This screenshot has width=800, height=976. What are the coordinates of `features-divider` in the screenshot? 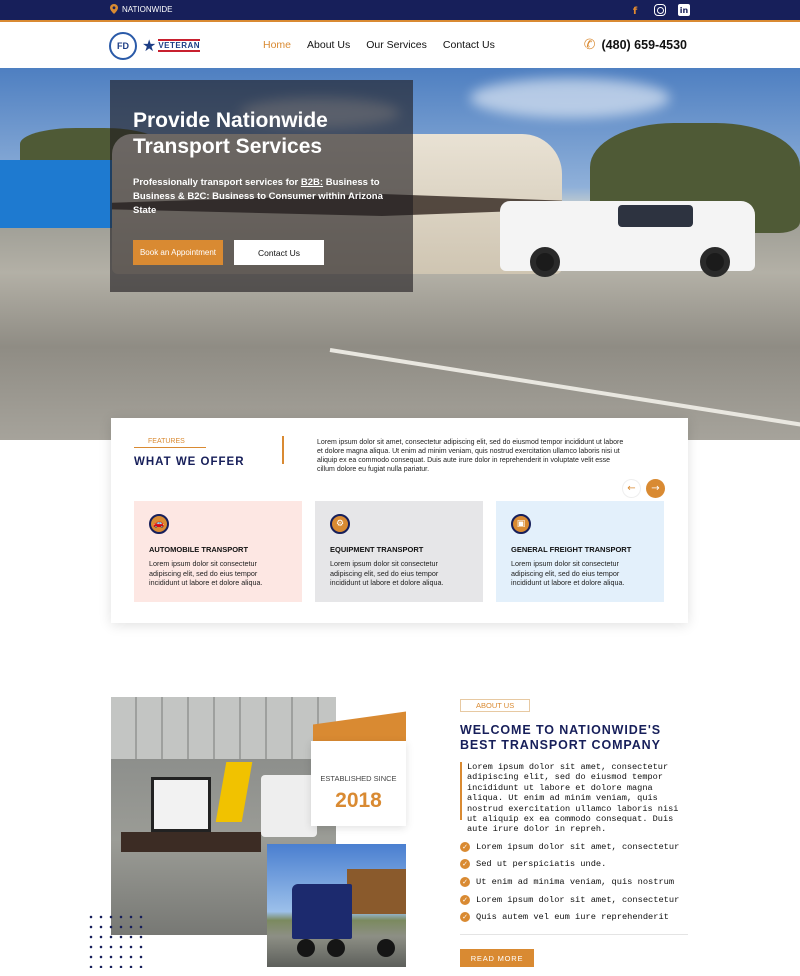 It's located at (283, 450).